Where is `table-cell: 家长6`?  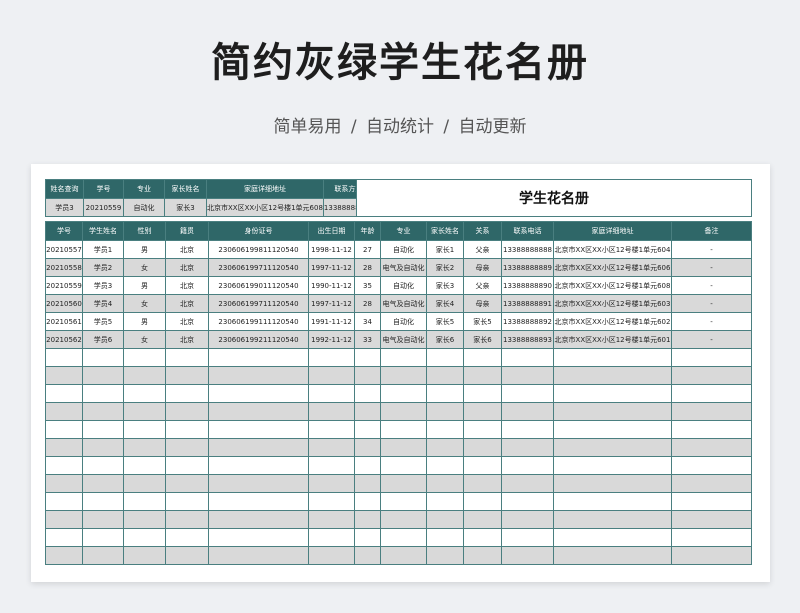
table-cell: 家长6 is located at coordinates (445, 339).